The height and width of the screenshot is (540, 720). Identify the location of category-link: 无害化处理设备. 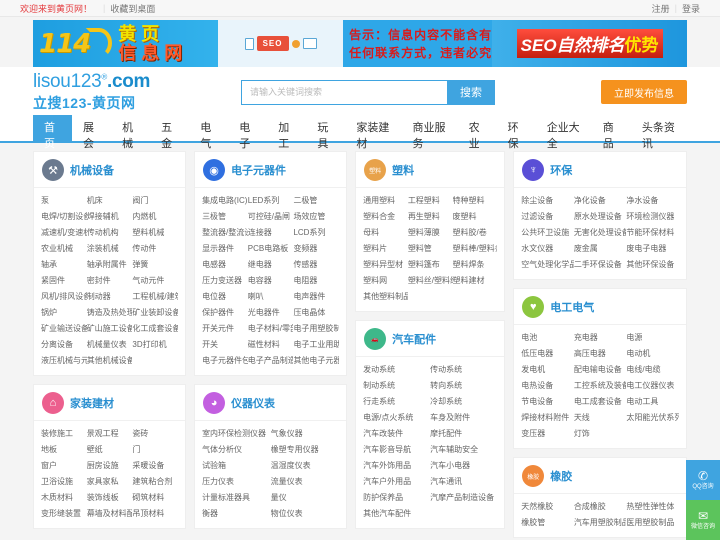
(600, 233).